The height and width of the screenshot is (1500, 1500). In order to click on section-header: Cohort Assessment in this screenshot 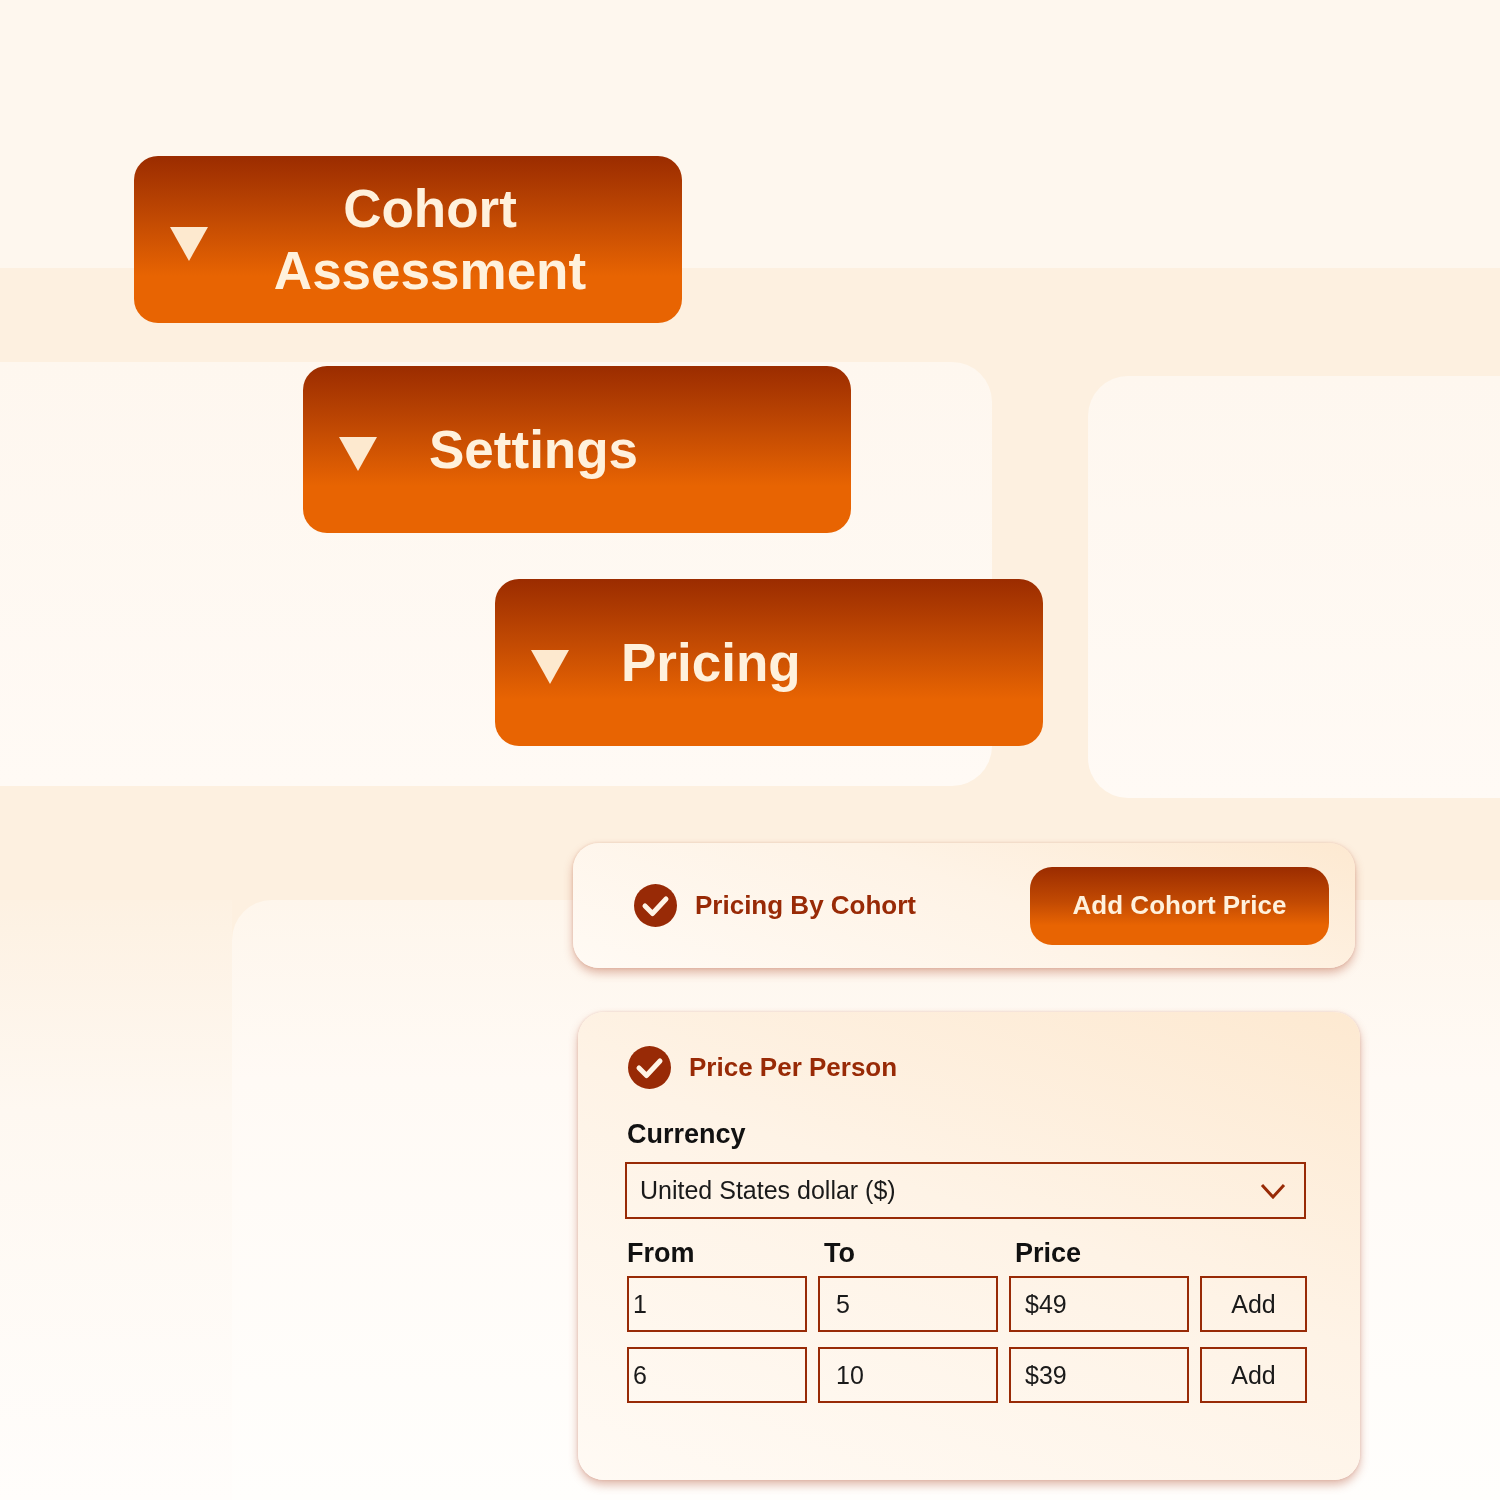, I will do `click(408, 239)`.